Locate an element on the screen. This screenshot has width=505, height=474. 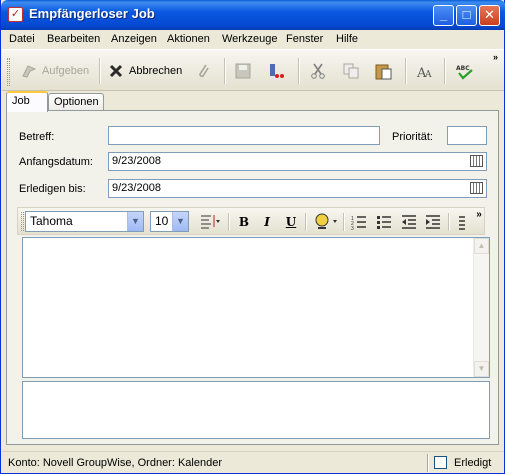
status-divider is located at coordinates (428, 463).